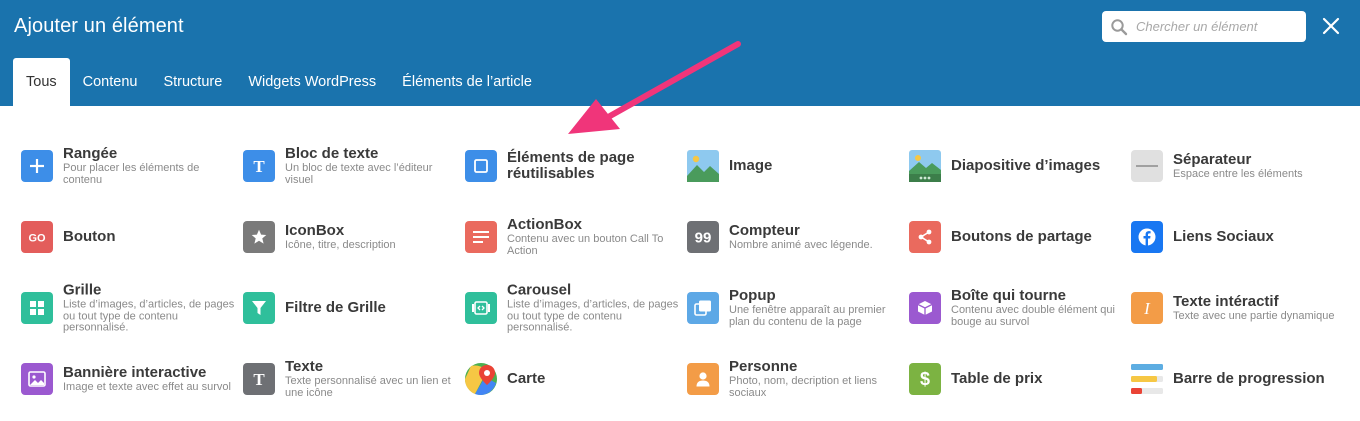  I want to click on element-item: Image, so click(798, 166).